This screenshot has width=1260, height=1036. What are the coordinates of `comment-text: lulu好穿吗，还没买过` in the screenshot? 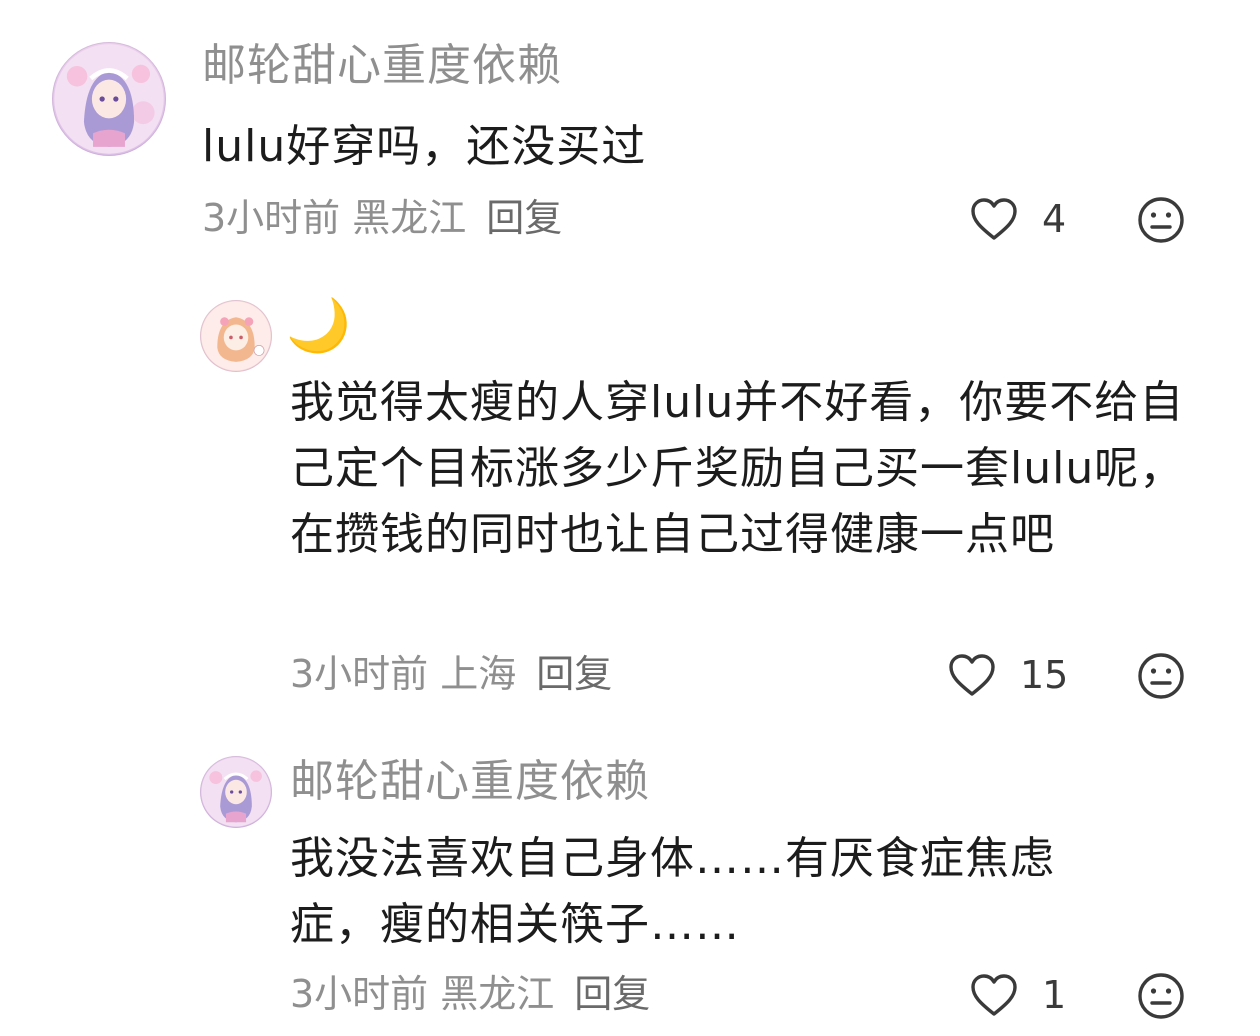 It's located at (424, 146).